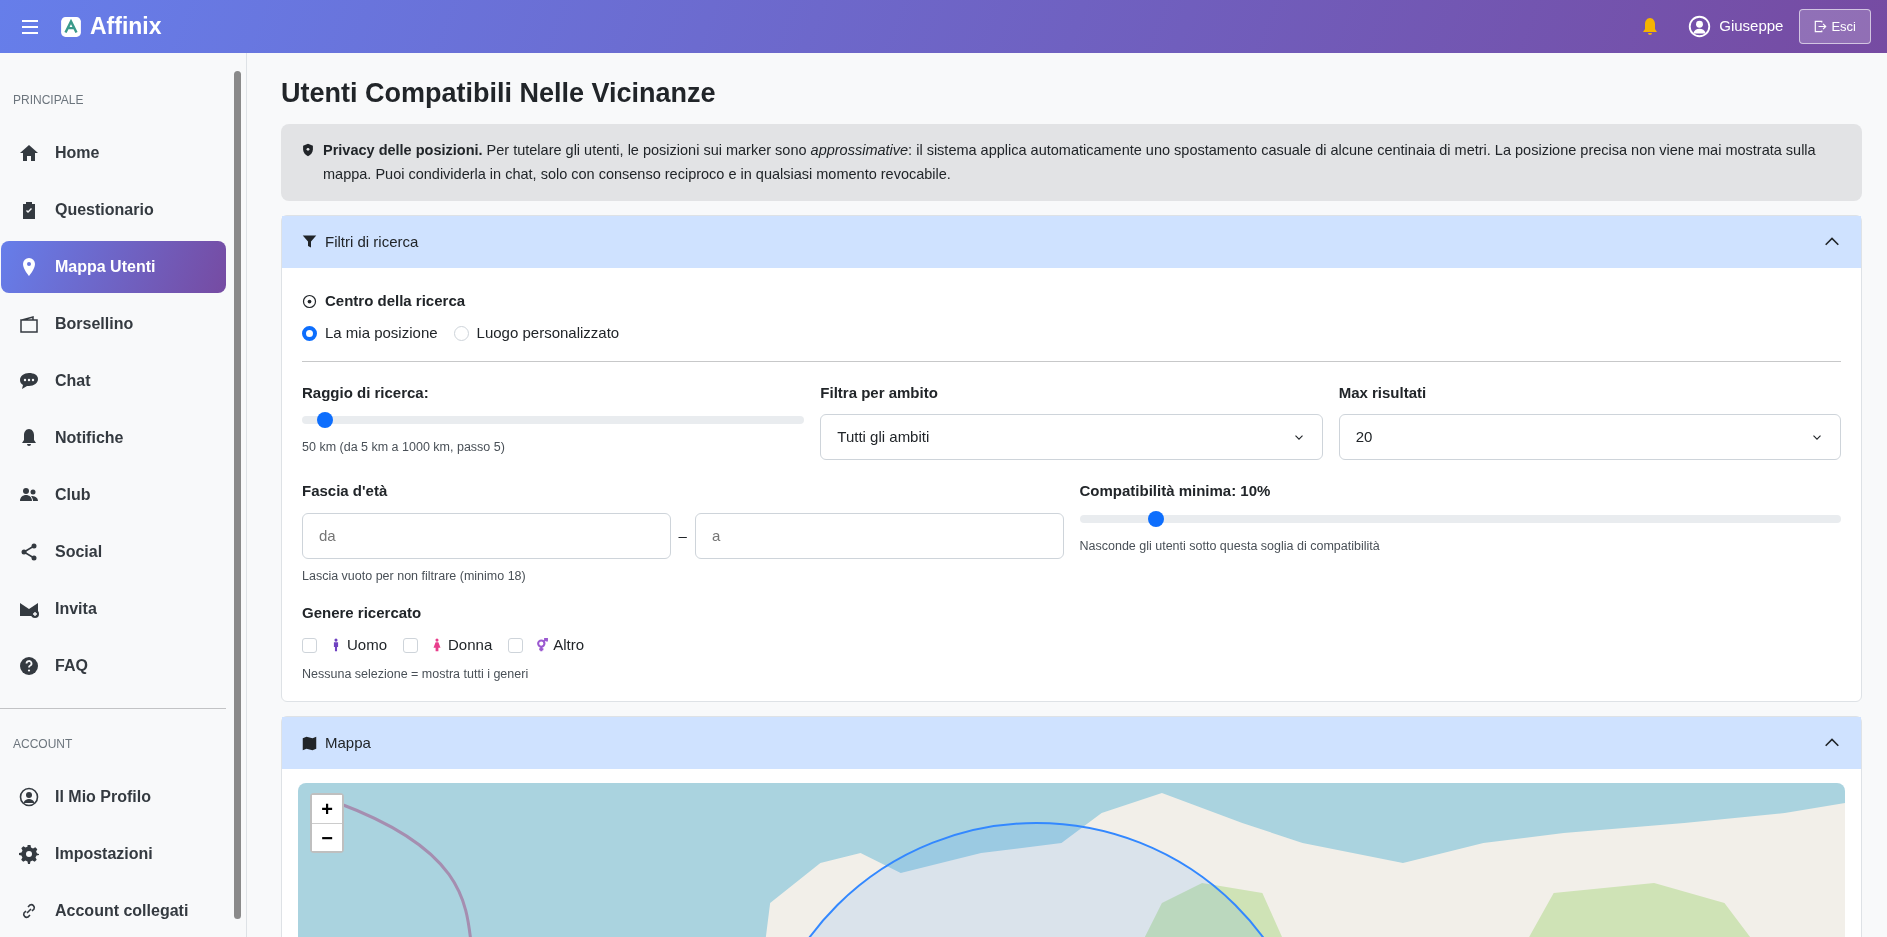  Describe the element at coordinates (344, 645) in the screenshot. I see `checkbox-option: Uomo` at that location.